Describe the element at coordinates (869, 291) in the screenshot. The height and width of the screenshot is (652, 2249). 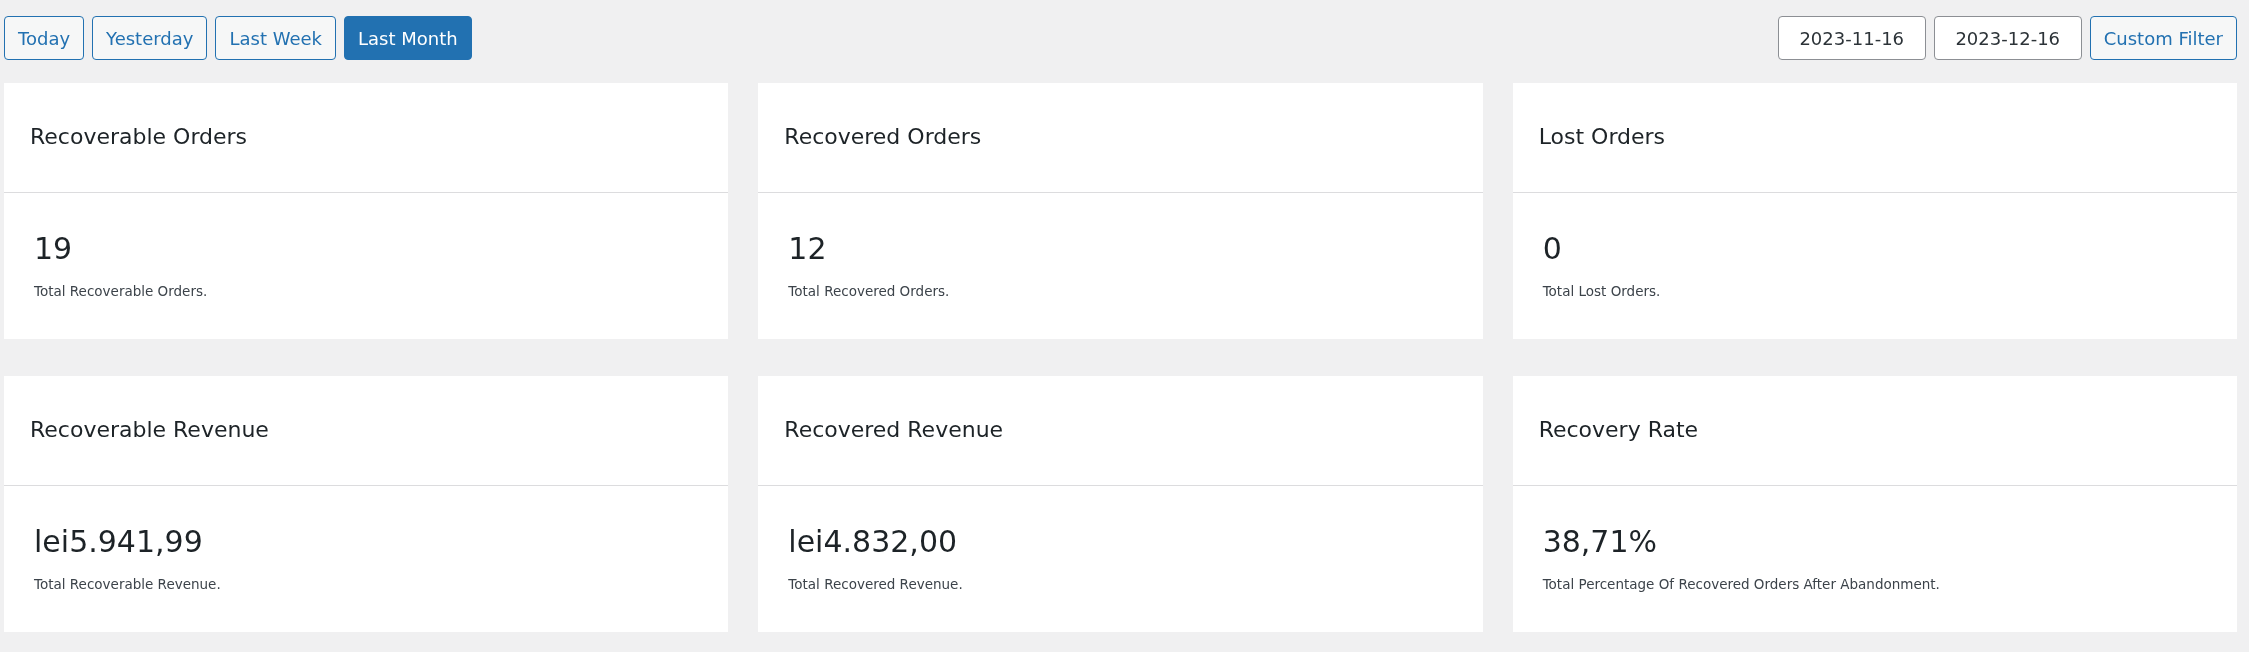
I see `stat-description: Total Recovered Orders.` at that location.